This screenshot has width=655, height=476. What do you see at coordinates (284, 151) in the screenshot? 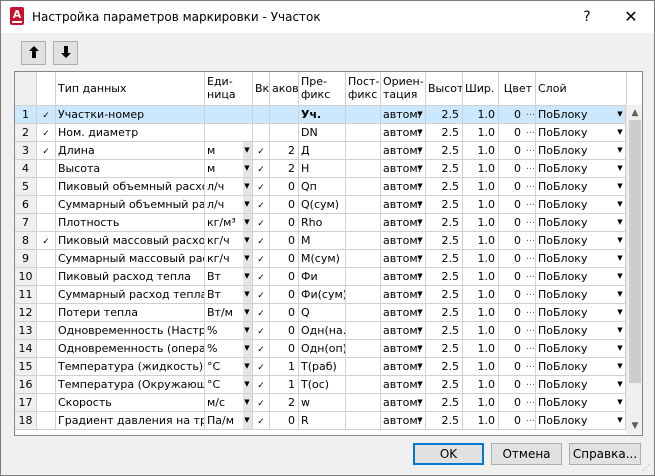
I see `decimals-cell: 2` at bounding box center [284, 151].